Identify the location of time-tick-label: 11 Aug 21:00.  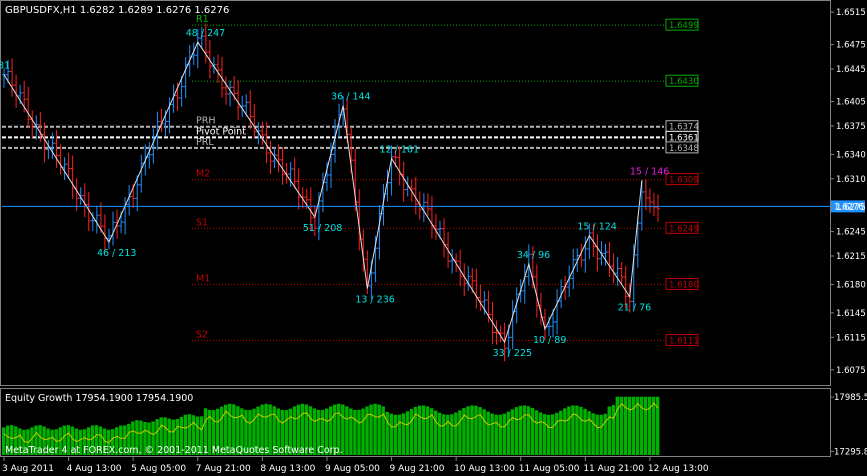
(613, 469).